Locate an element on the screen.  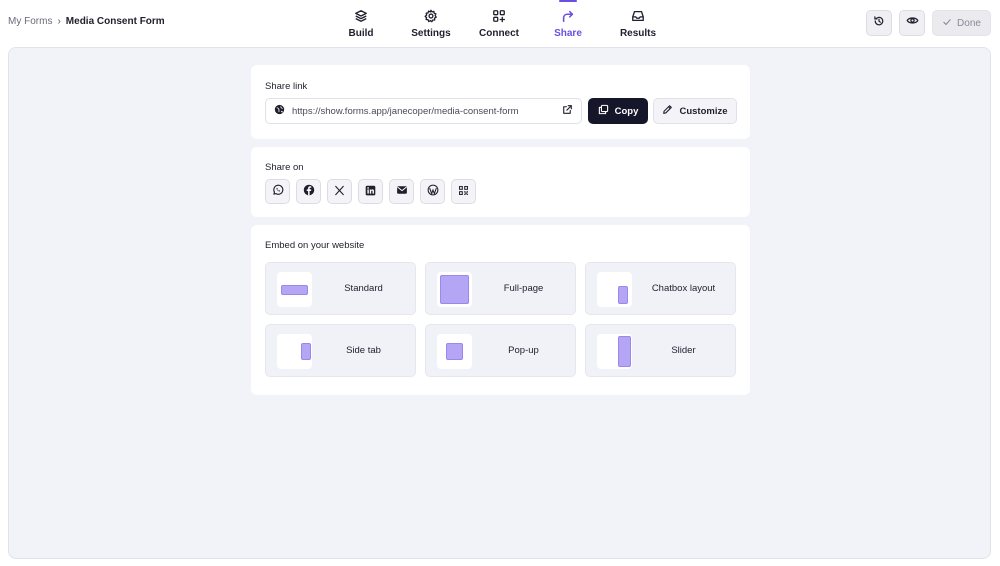
share-on-card: Share on is located at coordinates (500, 182).